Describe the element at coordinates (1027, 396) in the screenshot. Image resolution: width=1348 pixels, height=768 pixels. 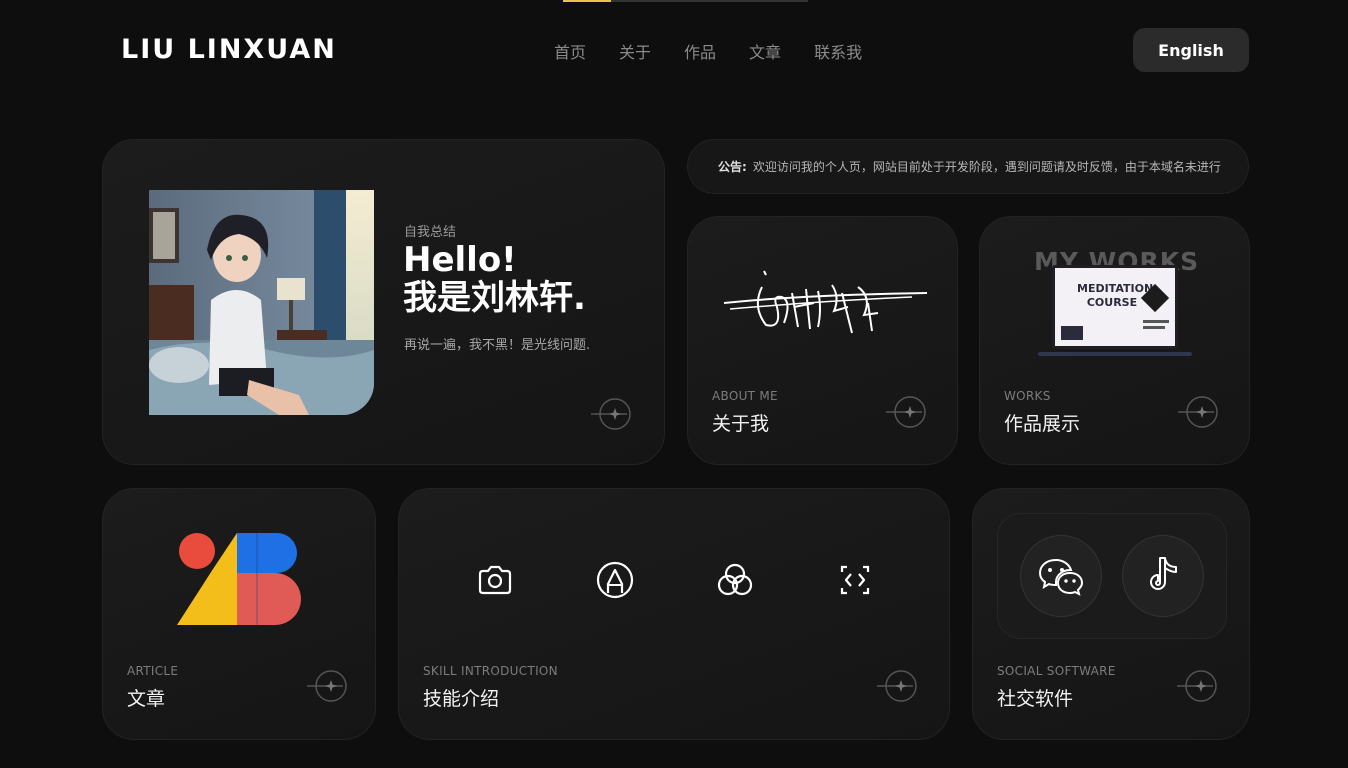
I see `works-subtitle: WORKS` at that location.